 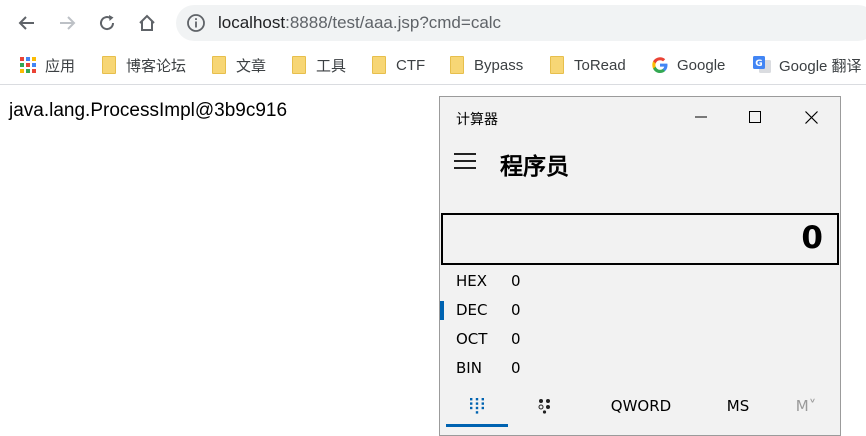 I want to click on calculator-window-title: 计算器, so click(x=477, y=120).